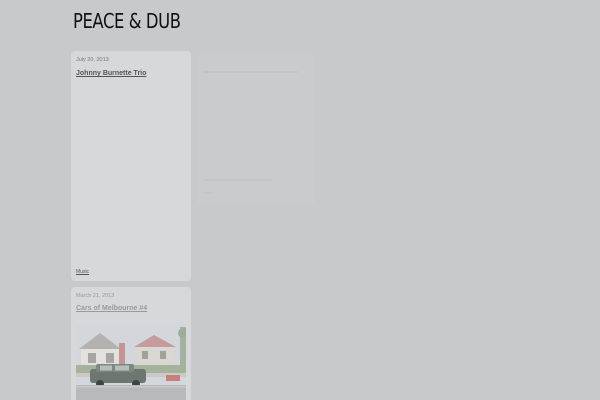  Describe the element at coordinates (127, 21) in the screenshot. I see `site-title: PEACE & DUB` at that location.